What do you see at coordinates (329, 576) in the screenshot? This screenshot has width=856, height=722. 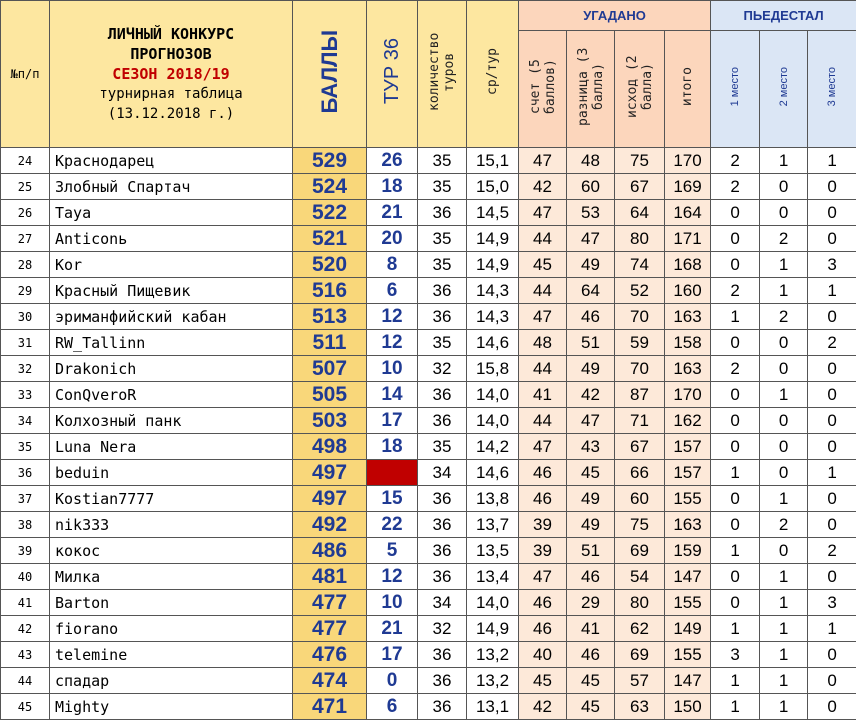 I see `points-cell: 481` at bounding box center [329, 576].